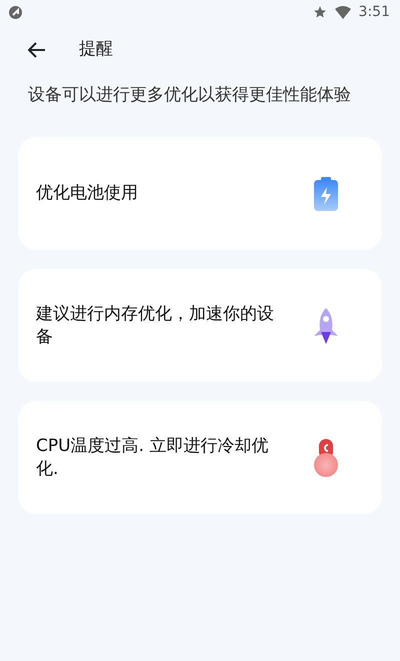 The height and width of the screenshot is (661, 400). I want to click on subtitle: 设备可以进行更多优化以获得更佳性能体验, so click(189, 95).